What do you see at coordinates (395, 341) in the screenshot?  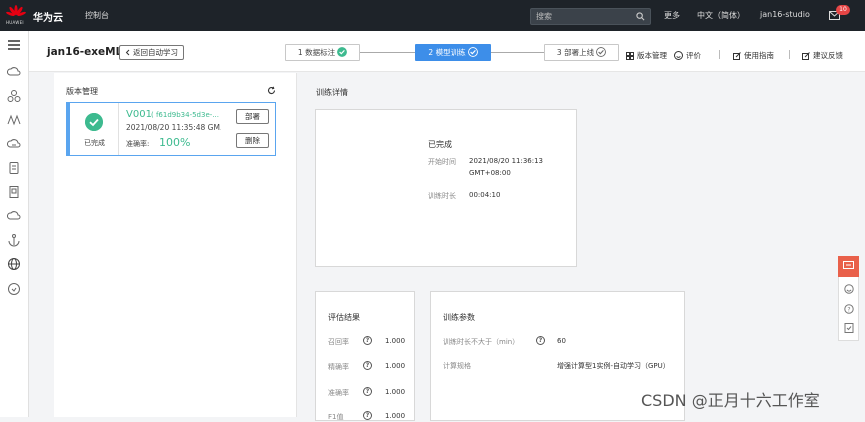 I see `recall-value: 1.000` at bounding box center [395, 341].